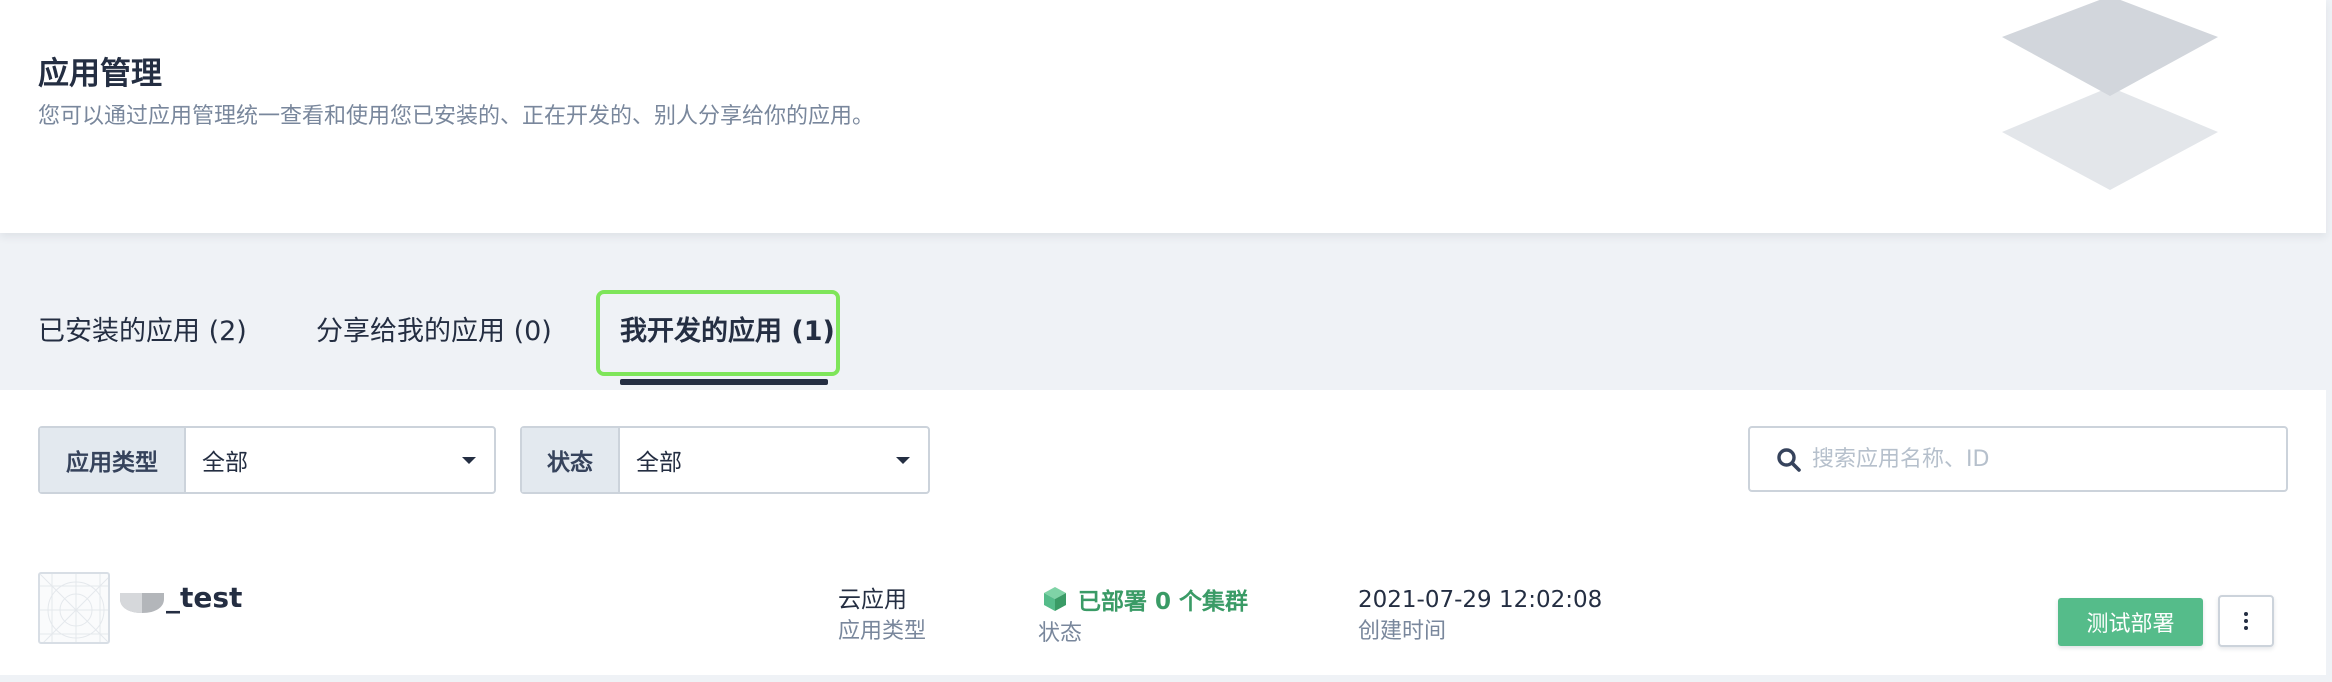 The height and width of the screenshot is (682, 2332). What do you see at coordinates (882, 631) in the screenshot?
I see `app-type-label: 应用类型` at bounding box center [882, 631].